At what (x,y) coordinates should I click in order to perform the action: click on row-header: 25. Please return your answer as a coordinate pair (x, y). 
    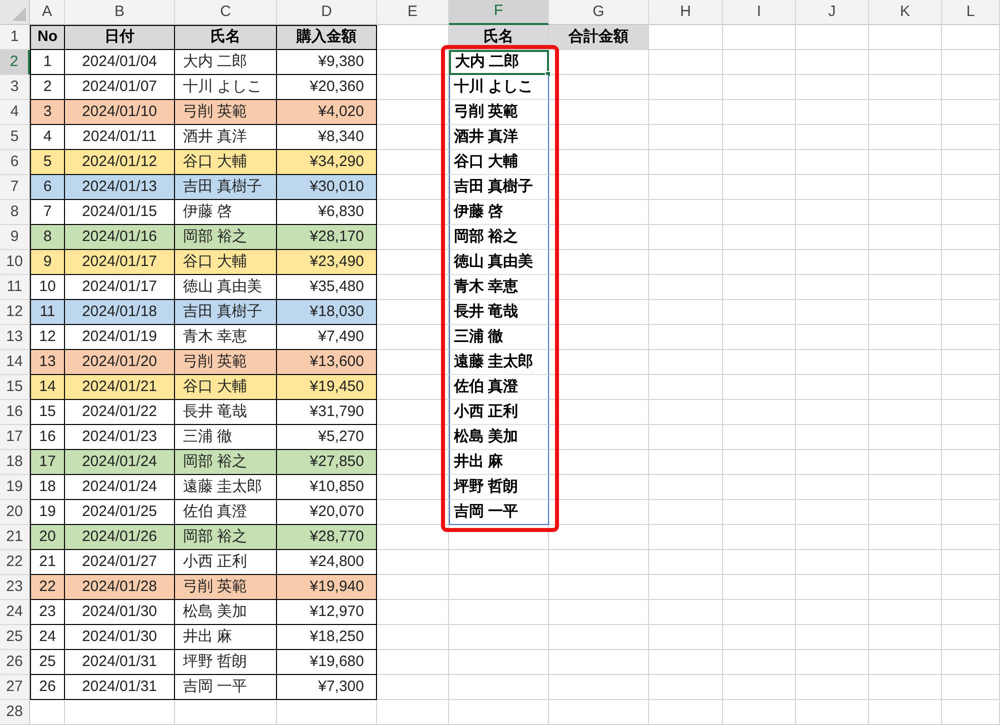
    Looking at the image, I should click on (15, 637).